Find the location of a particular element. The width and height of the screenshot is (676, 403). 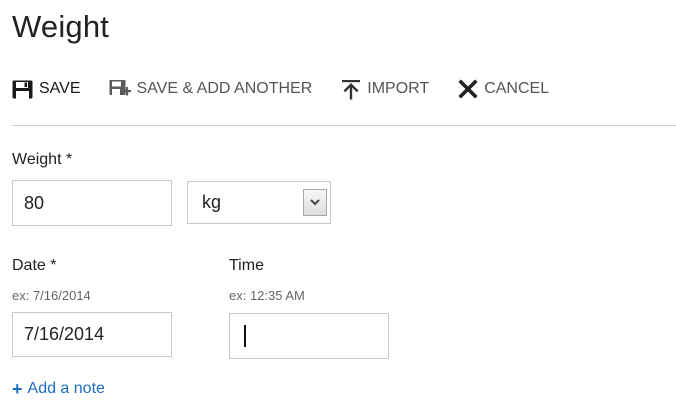

weight-value: 80 is located at coordinates (34, 202).